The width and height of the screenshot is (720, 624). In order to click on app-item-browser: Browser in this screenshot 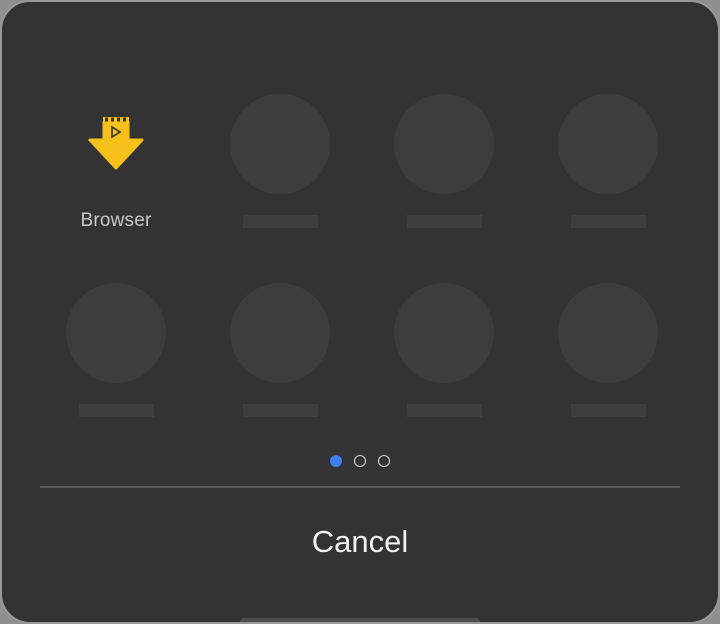, I will do `click(116, 188)`.